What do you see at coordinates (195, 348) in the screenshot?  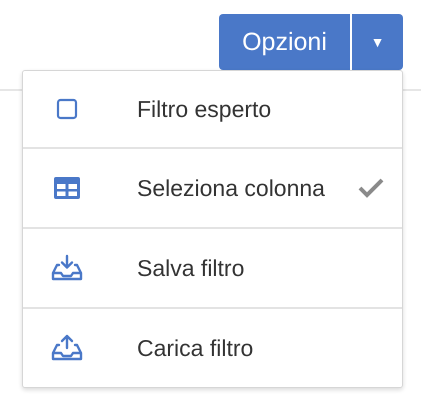 I see `menu-item-label: Carica filtro` at bounding box center [195, 348].